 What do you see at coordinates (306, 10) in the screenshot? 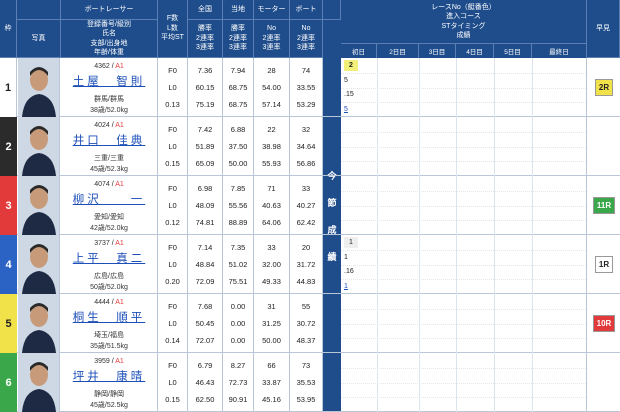
I see `boat-header: ボート` at bounding box center [306, 10].